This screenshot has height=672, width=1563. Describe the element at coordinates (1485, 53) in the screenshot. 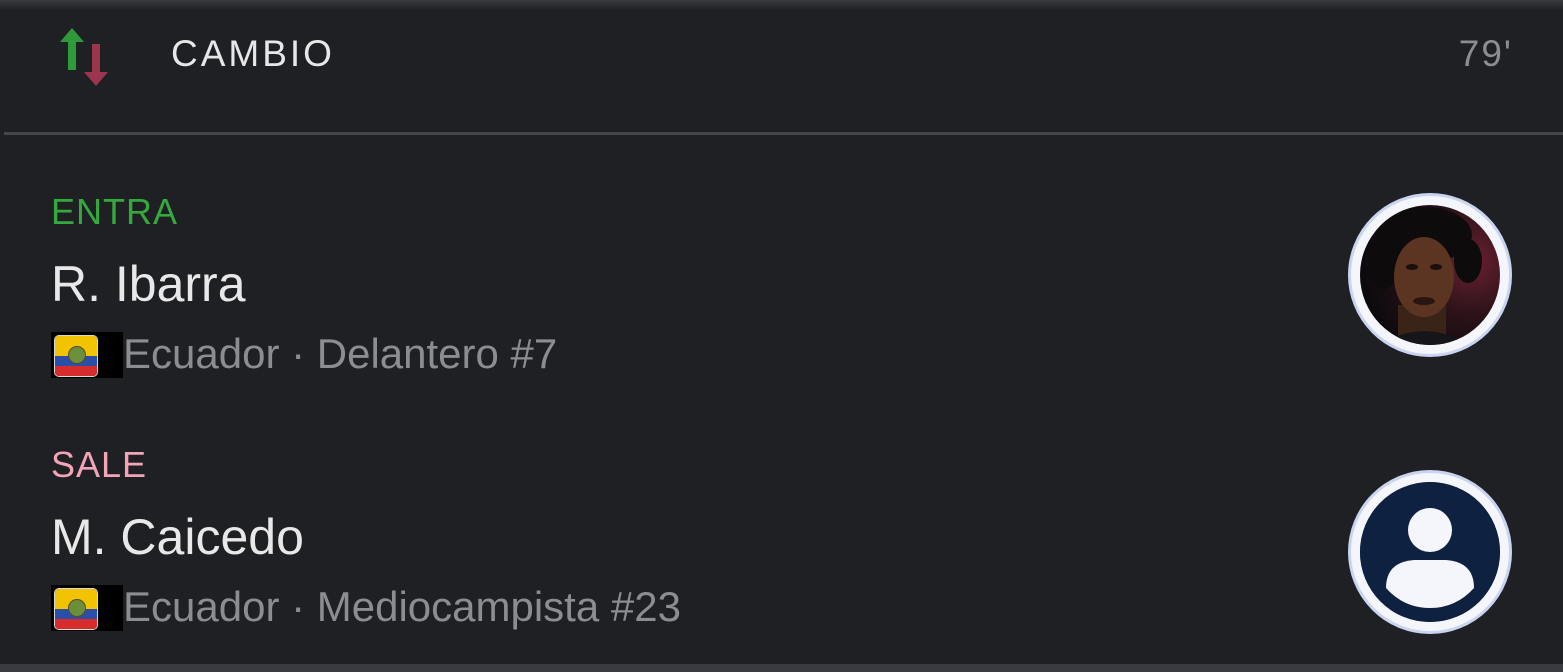

I see `event-minute: 79'` at that location.